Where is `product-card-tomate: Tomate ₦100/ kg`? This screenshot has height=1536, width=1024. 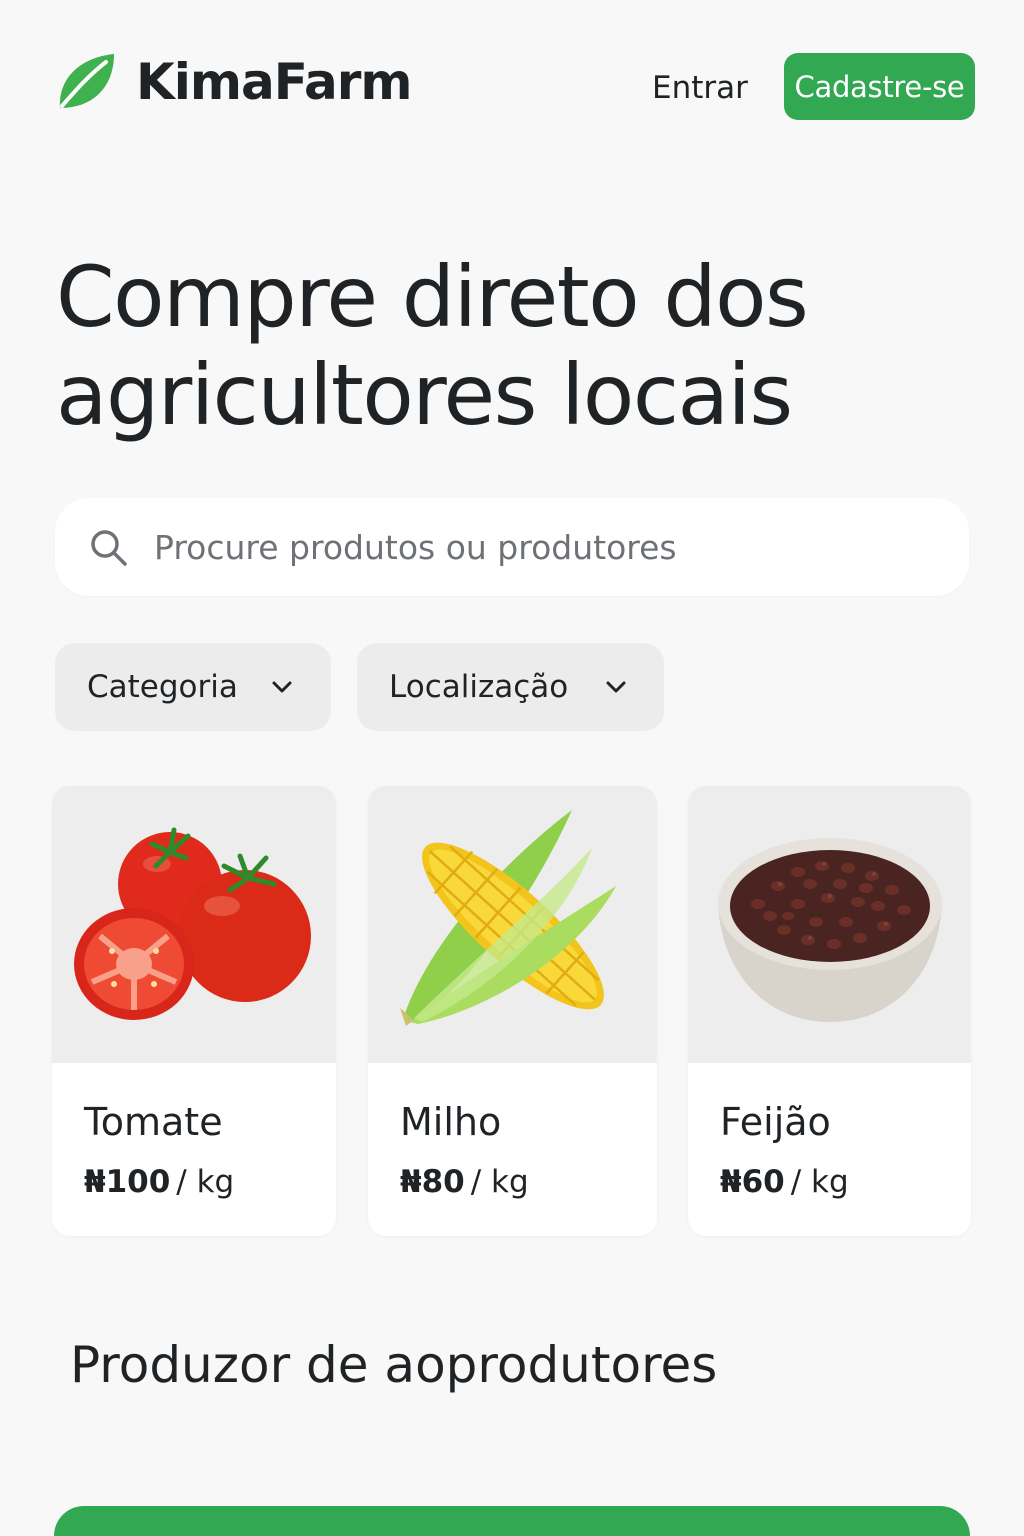
product-card-tomate: Tomate ₦100/ kg is located at coordinates (194, 1011).